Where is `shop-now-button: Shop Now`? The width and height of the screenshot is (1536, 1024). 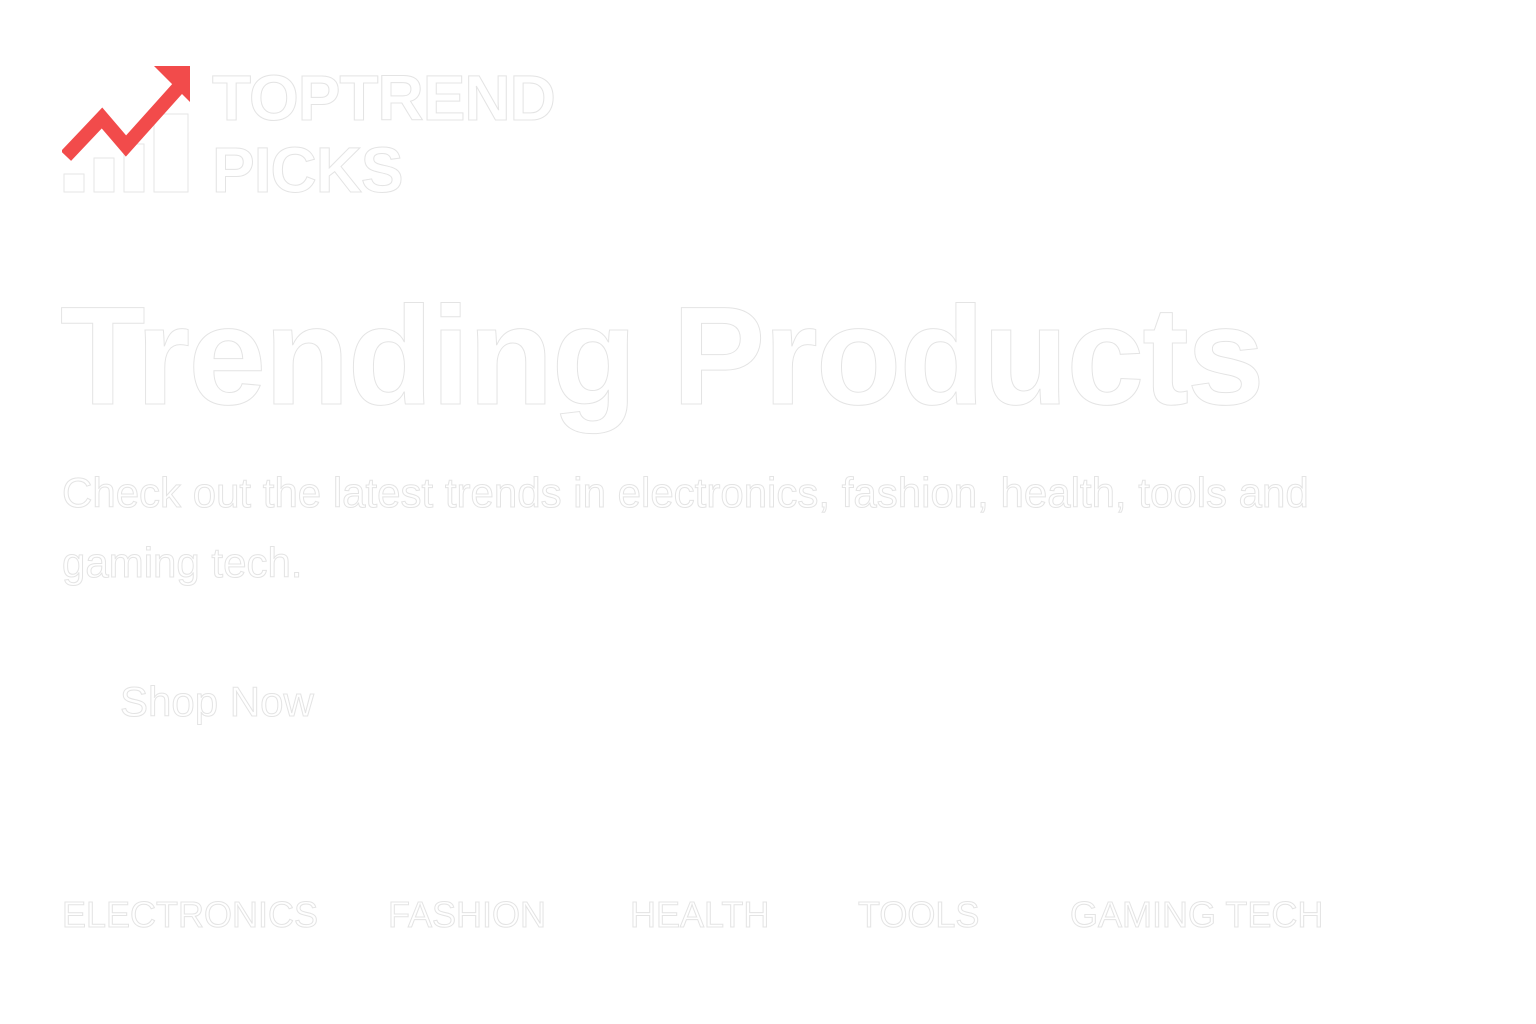 shop-now-button: Shop Now is located at coordinates (212, 702).